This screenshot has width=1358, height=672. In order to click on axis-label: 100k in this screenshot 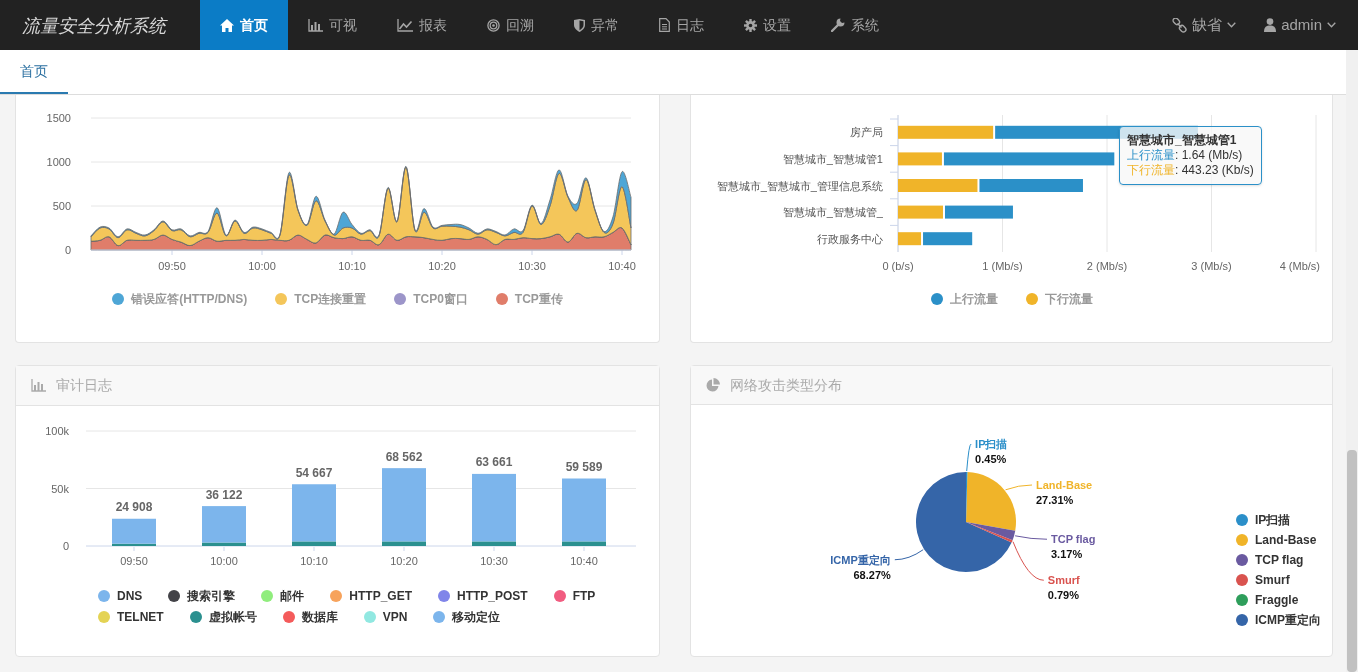, I will do `click(57, 431)`.